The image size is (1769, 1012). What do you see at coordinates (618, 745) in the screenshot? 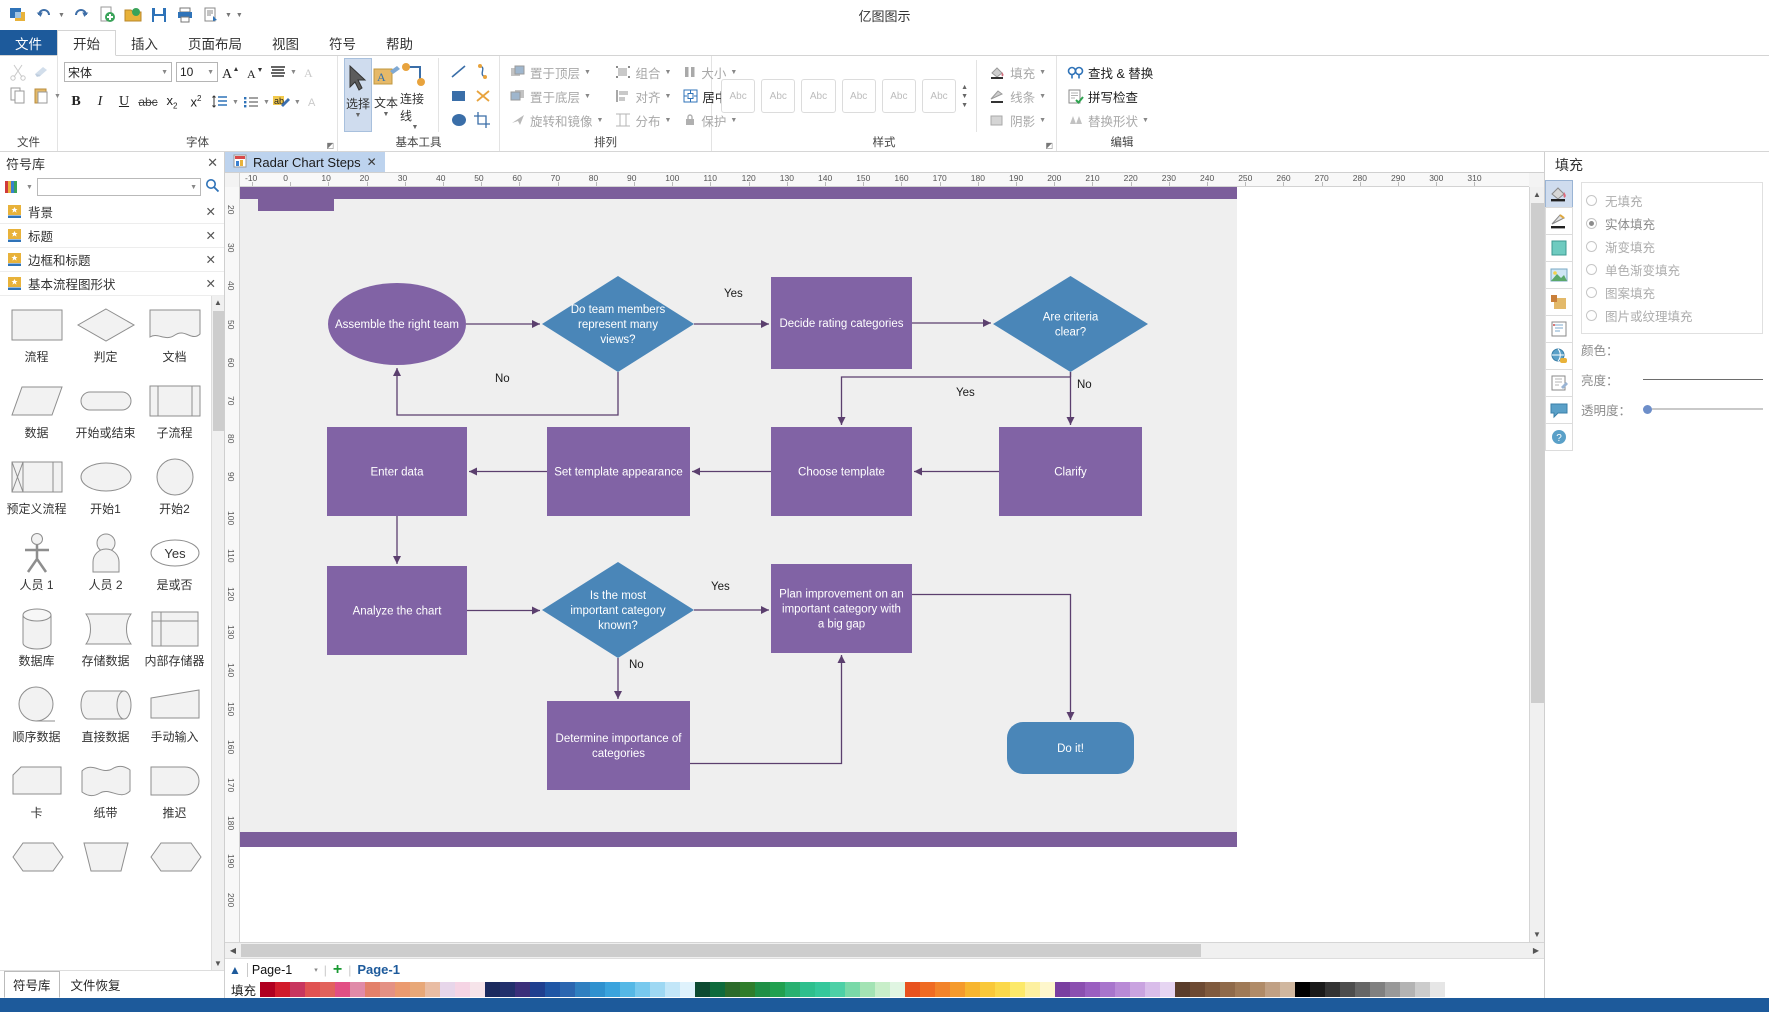
I see `flowchart-node: Determine importance of categories` at bounding box center [618, 745].